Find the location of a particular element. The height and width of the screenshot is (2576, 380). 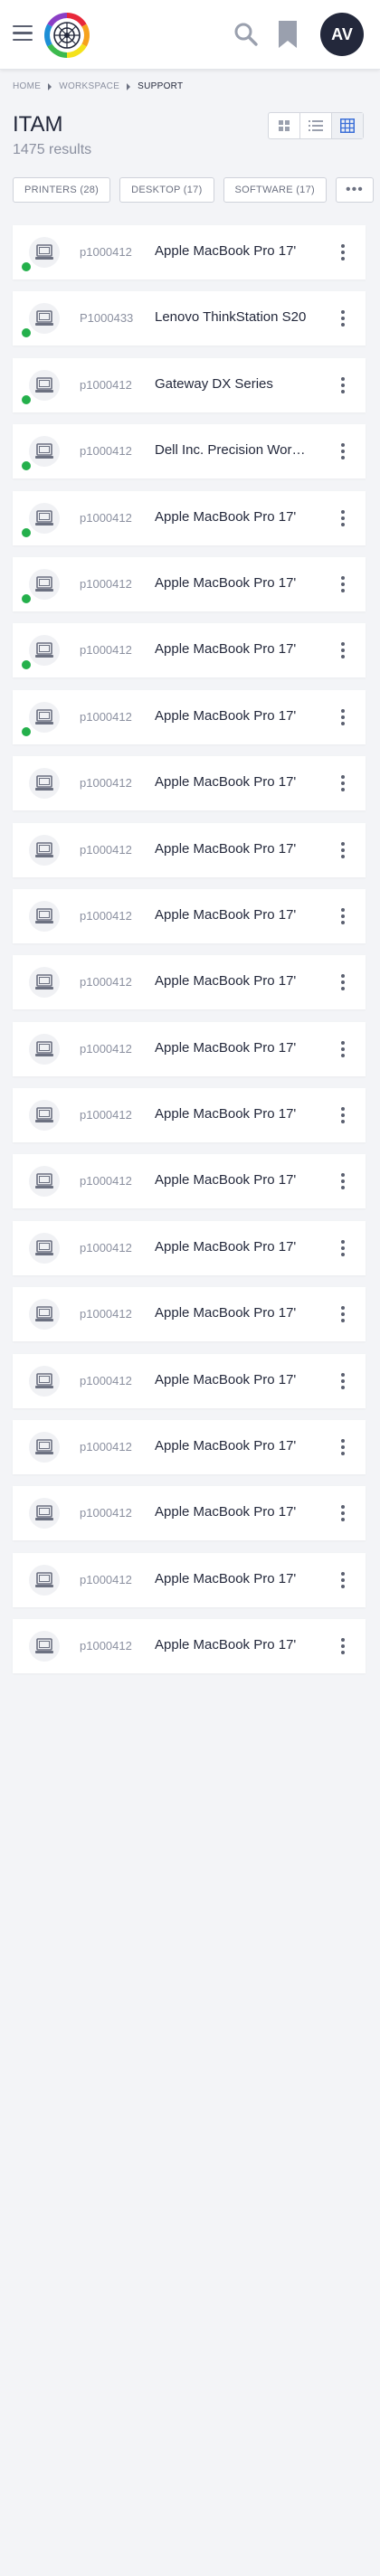

breadcrumb: Home Workspace Support is located at coordinates (98, 86).